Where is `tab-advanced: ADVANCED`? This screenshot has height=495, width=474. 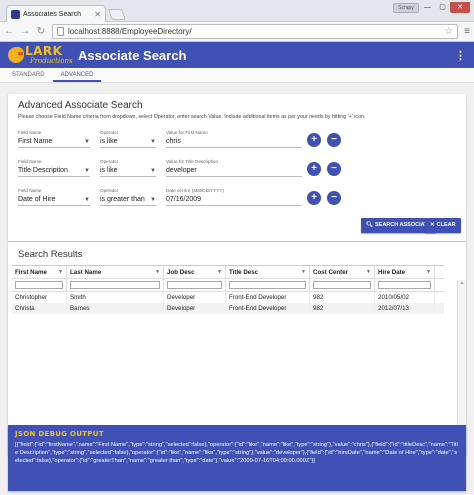 tab-advanced: ADVANCED is located at coordinates (77, 75).